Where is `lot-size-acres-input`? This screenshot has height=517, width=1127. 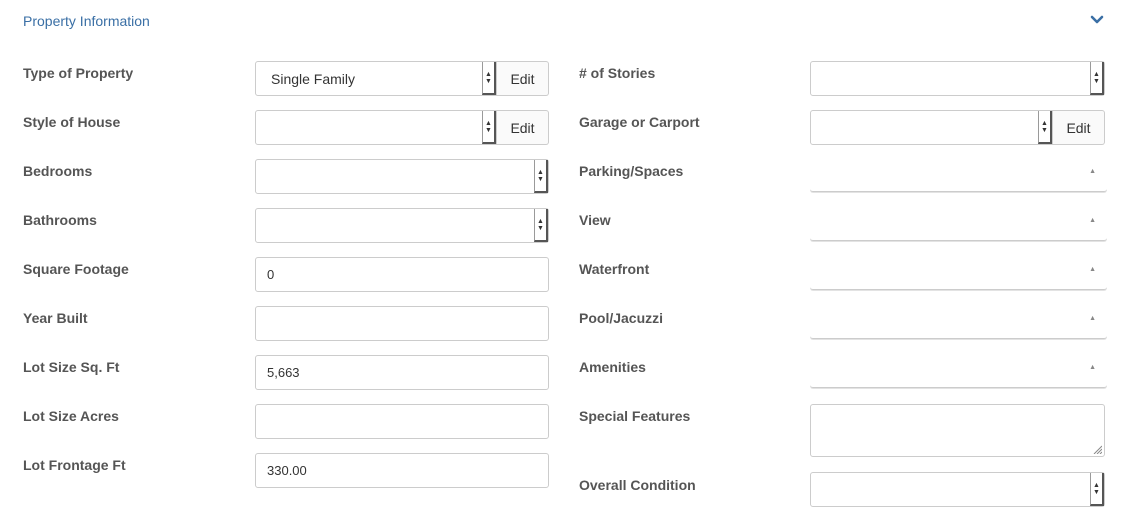 lot-size-acres-input is located at coordinates (402, 421).